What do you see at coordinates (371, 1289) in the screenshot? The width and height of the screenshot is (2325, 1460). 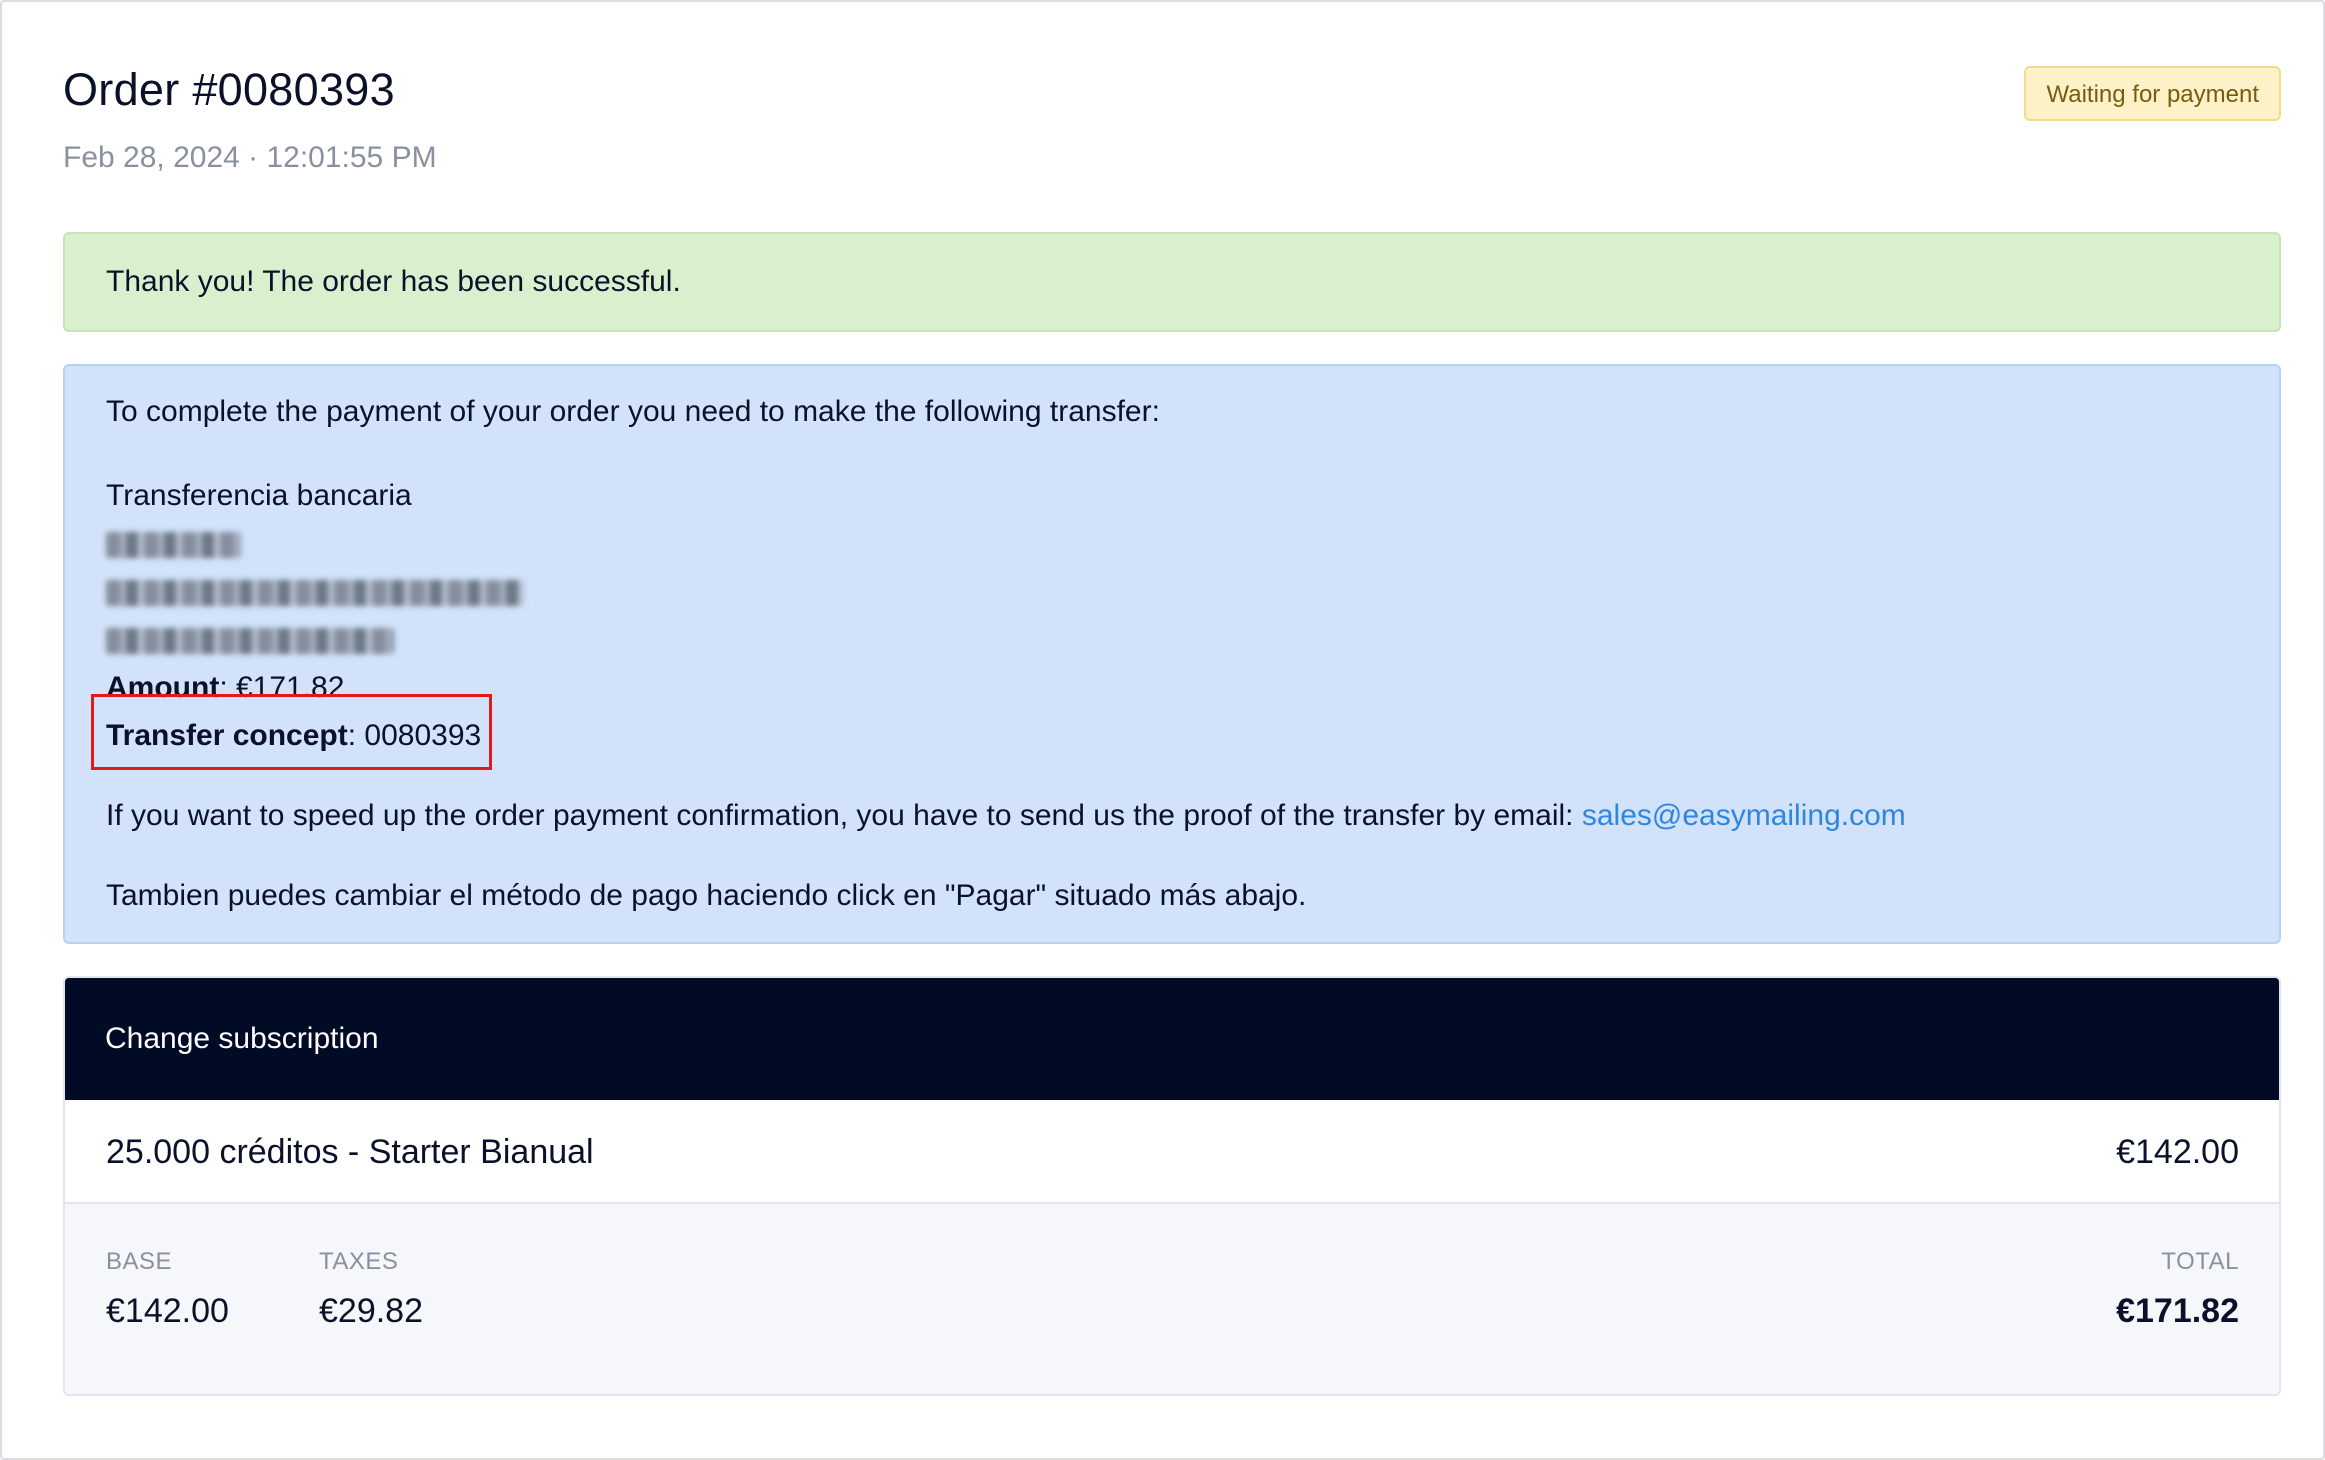 I see `taxes-summary: TAXES €29.82` at bounding box center [371, 1289].